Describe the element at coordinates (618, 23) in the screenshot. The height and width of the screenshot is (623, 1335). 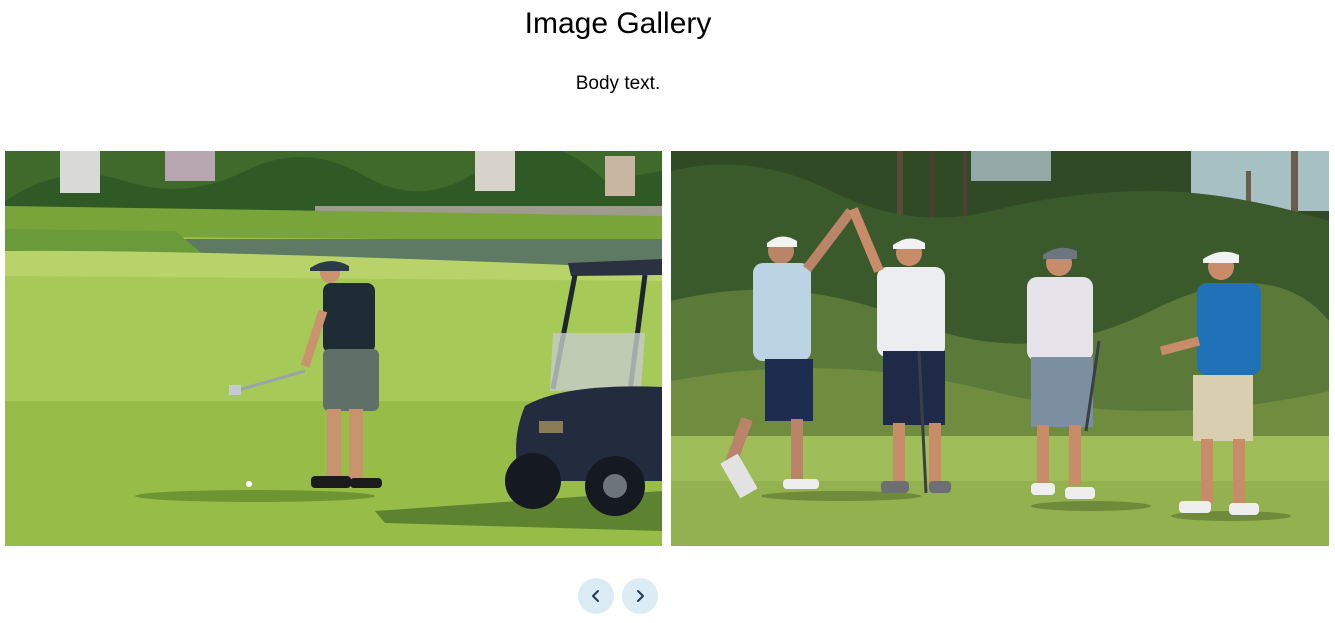
I see `page-title: Image Gallery` at that location.